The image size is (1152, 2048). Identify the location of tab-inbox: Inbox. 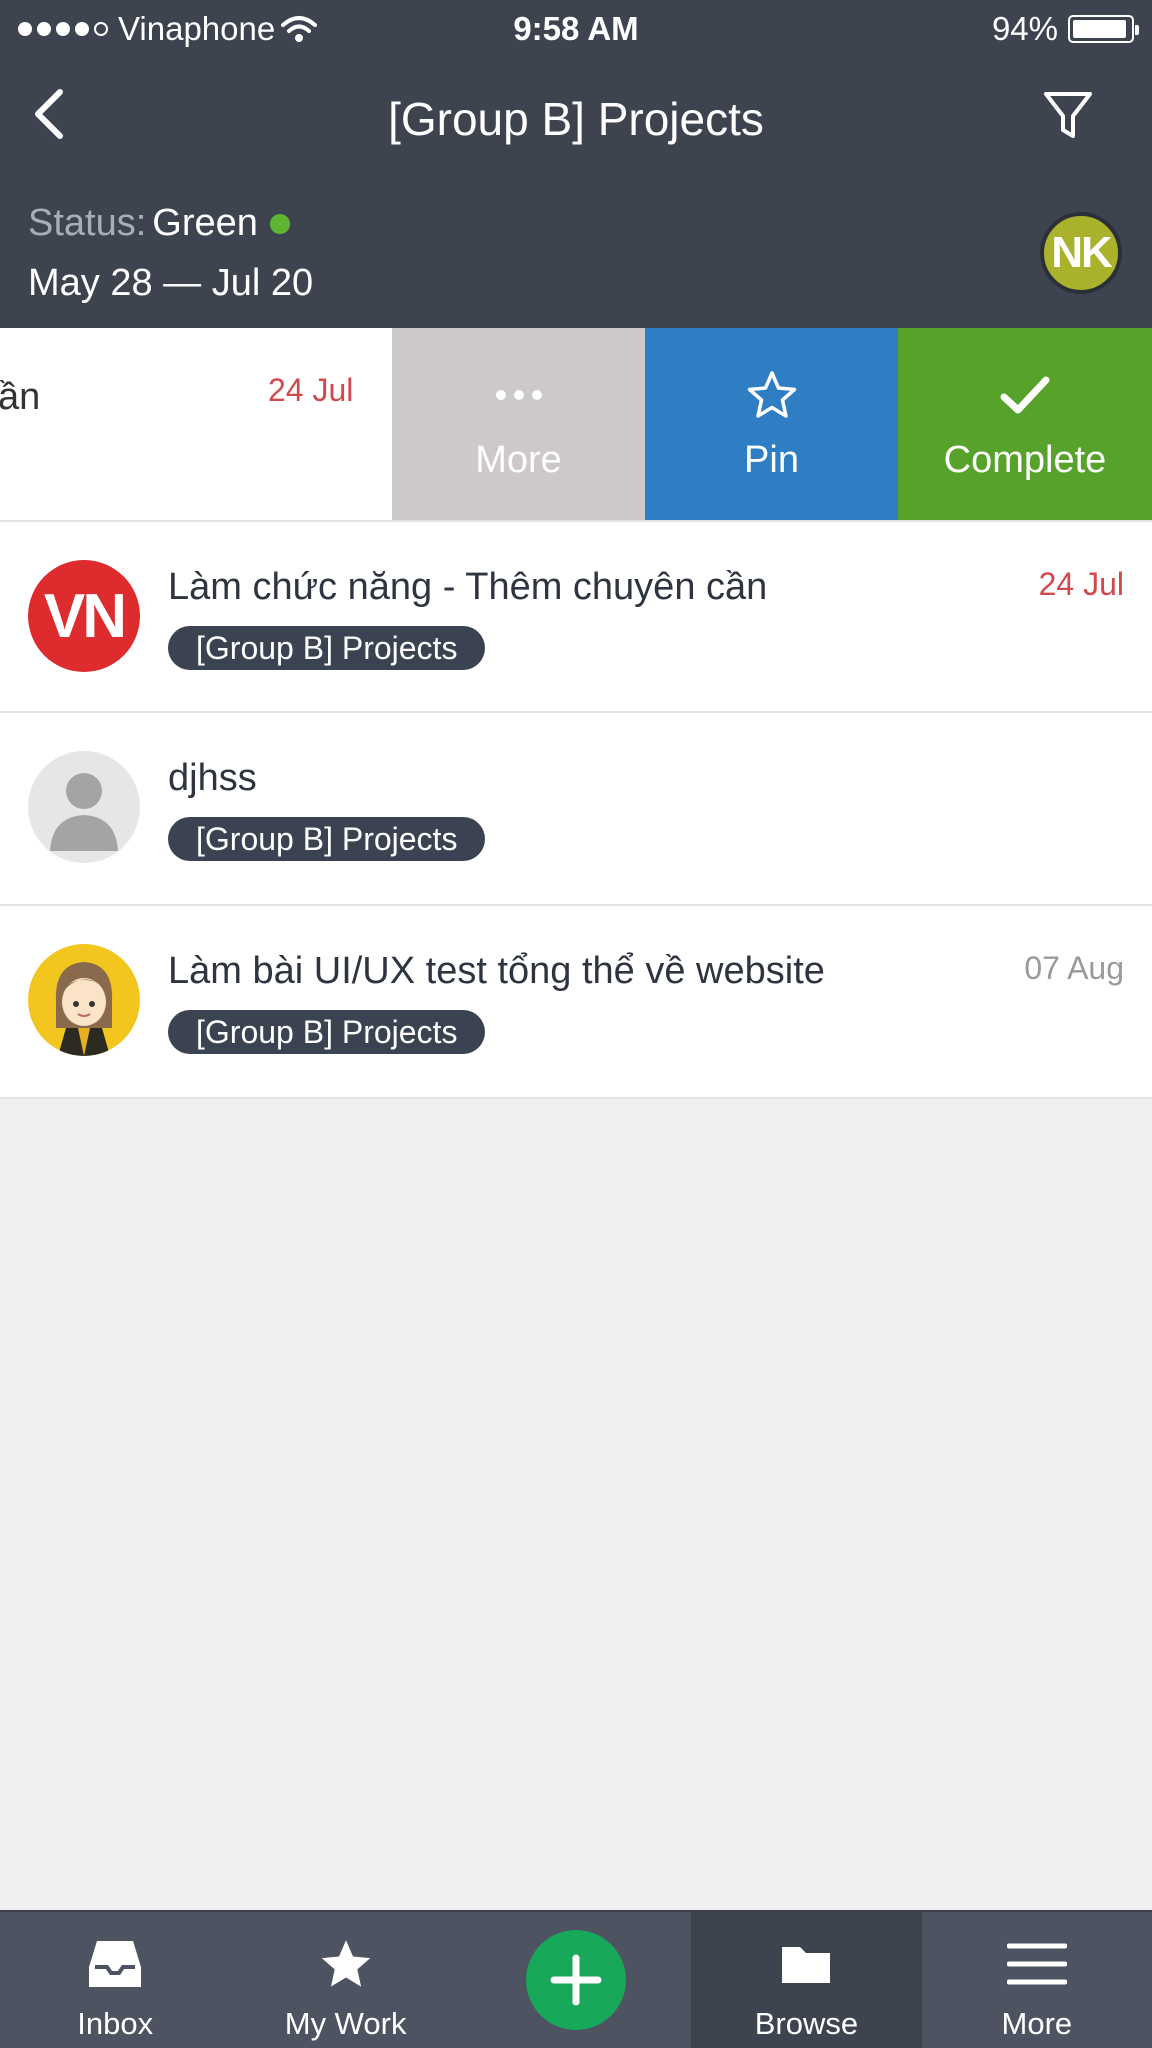
(115, 1980).